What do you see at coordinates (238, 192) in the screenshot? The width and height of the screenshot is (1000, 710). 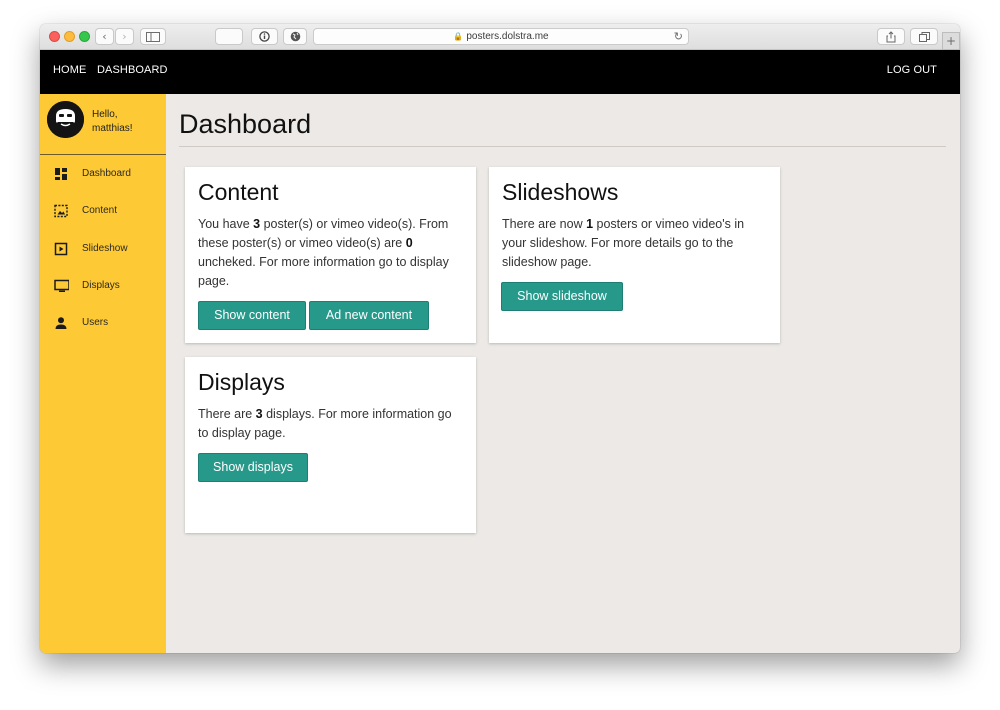 I see `content-card-title: Content` at bounding box center [238, 192].